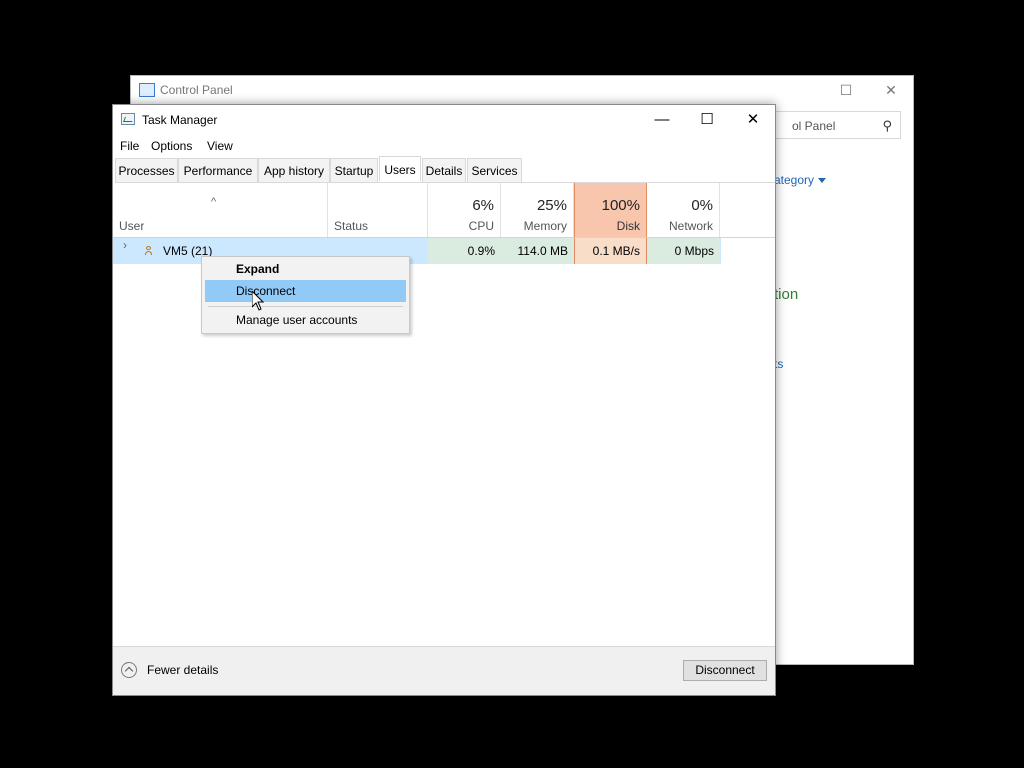  Describe the element at coordinates (444, 146) in the screenshot. I see `menu-bar: File Options View` at that location.